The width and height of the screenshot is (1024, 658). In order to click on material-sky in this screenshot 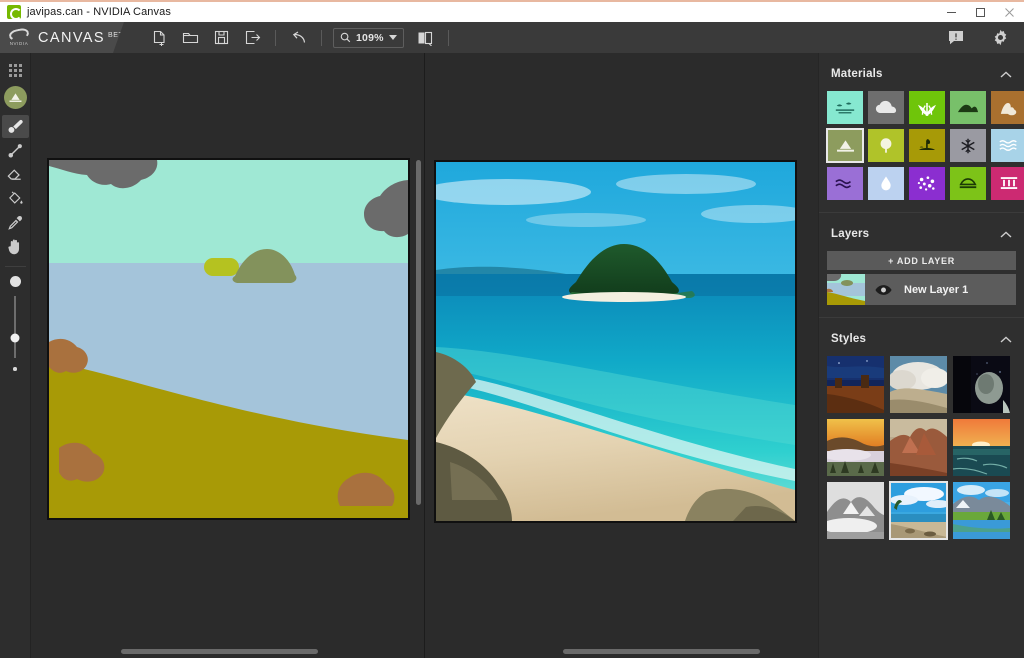, I will do `click(845, 107)`.